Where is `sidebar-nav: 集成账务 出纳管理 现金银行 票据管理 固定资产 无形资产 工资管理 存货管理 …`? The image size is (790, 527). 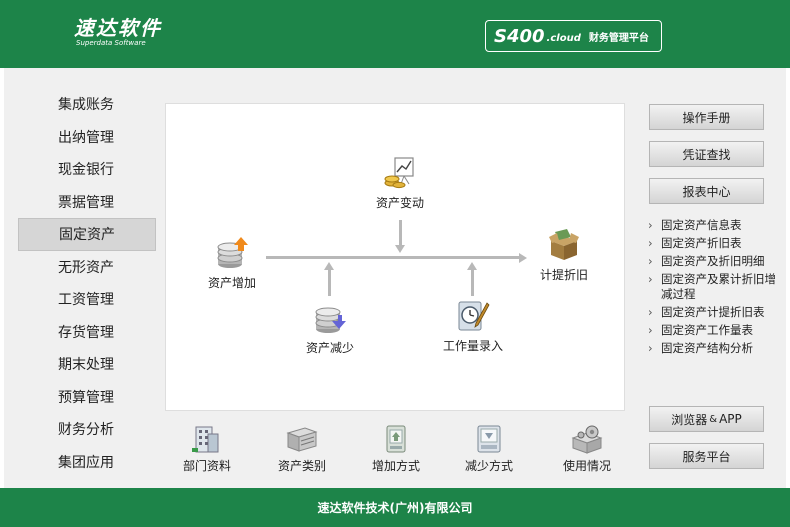 sidebar-nav: 集成账务 出纳管理 现金银行 票据管理 固定资产 无形资产 工资管理 存货管理 … is located at coordinates (87, 283).